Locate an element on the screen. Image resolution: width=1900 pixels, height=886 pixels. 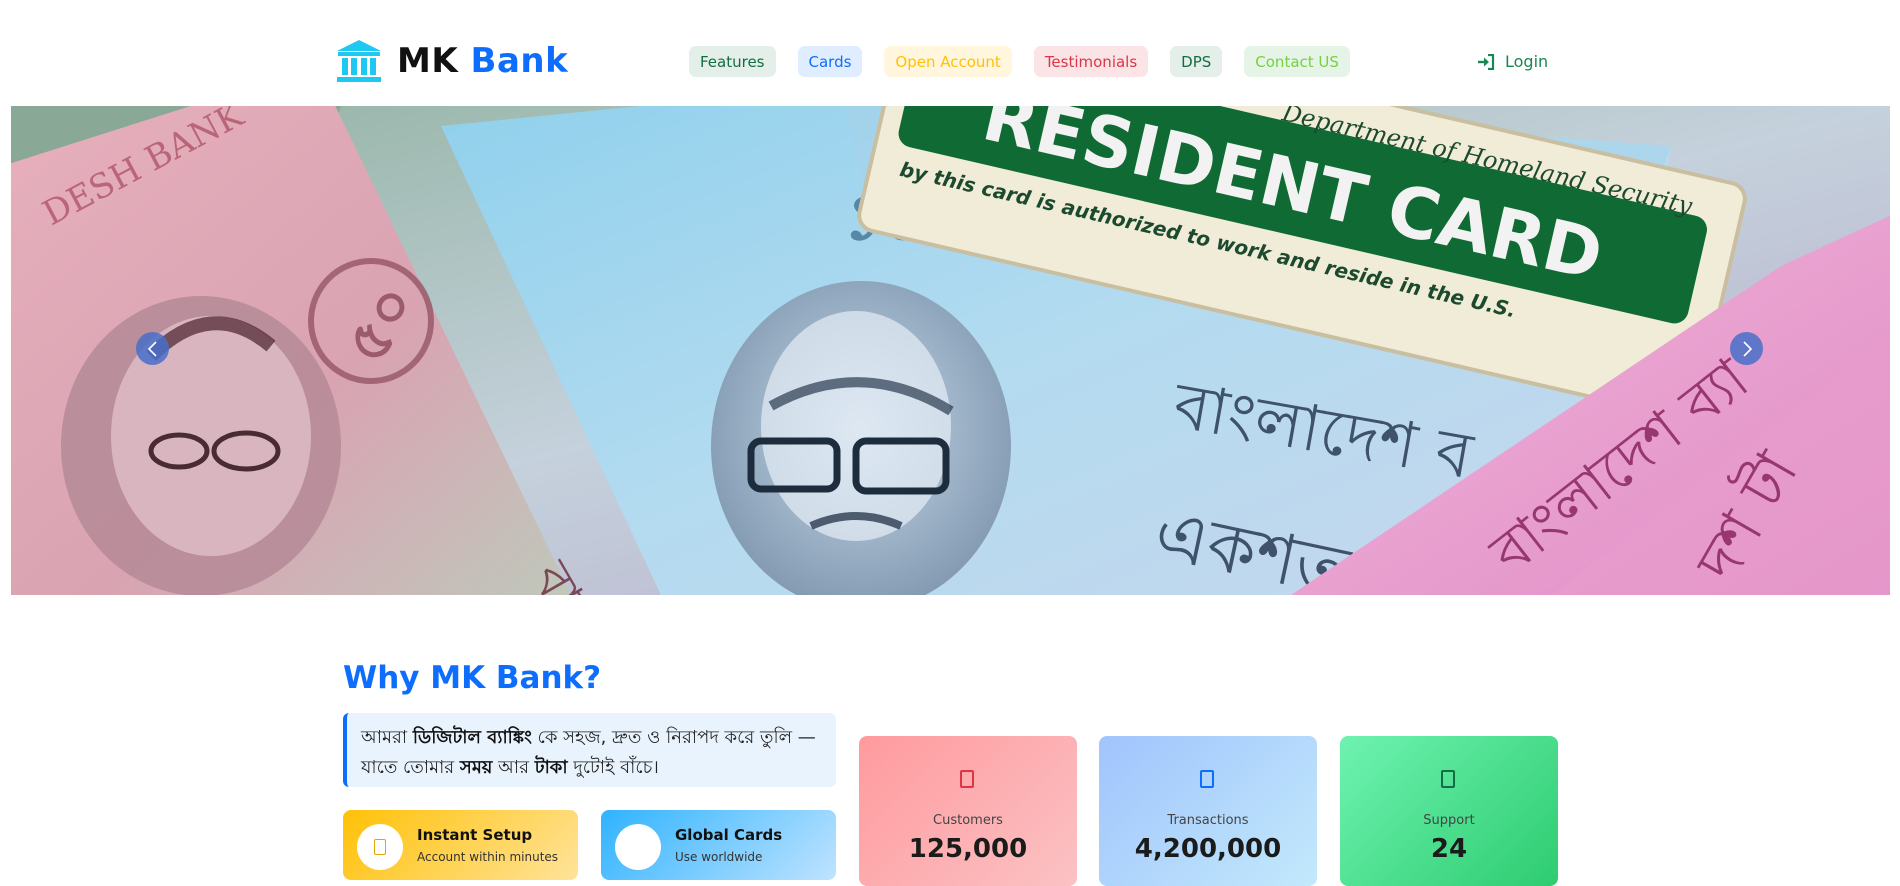
nav-link-features: Features is located at coordinates (732, 61).